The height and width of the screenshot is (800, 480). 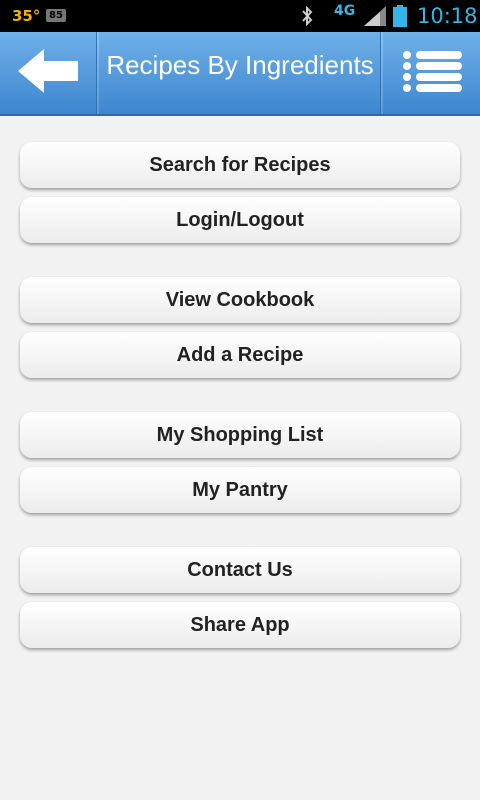 What do you see at coordinates (400, 18) in the screenshot?
I see `battery-icon` at bounding box center [400, 18].